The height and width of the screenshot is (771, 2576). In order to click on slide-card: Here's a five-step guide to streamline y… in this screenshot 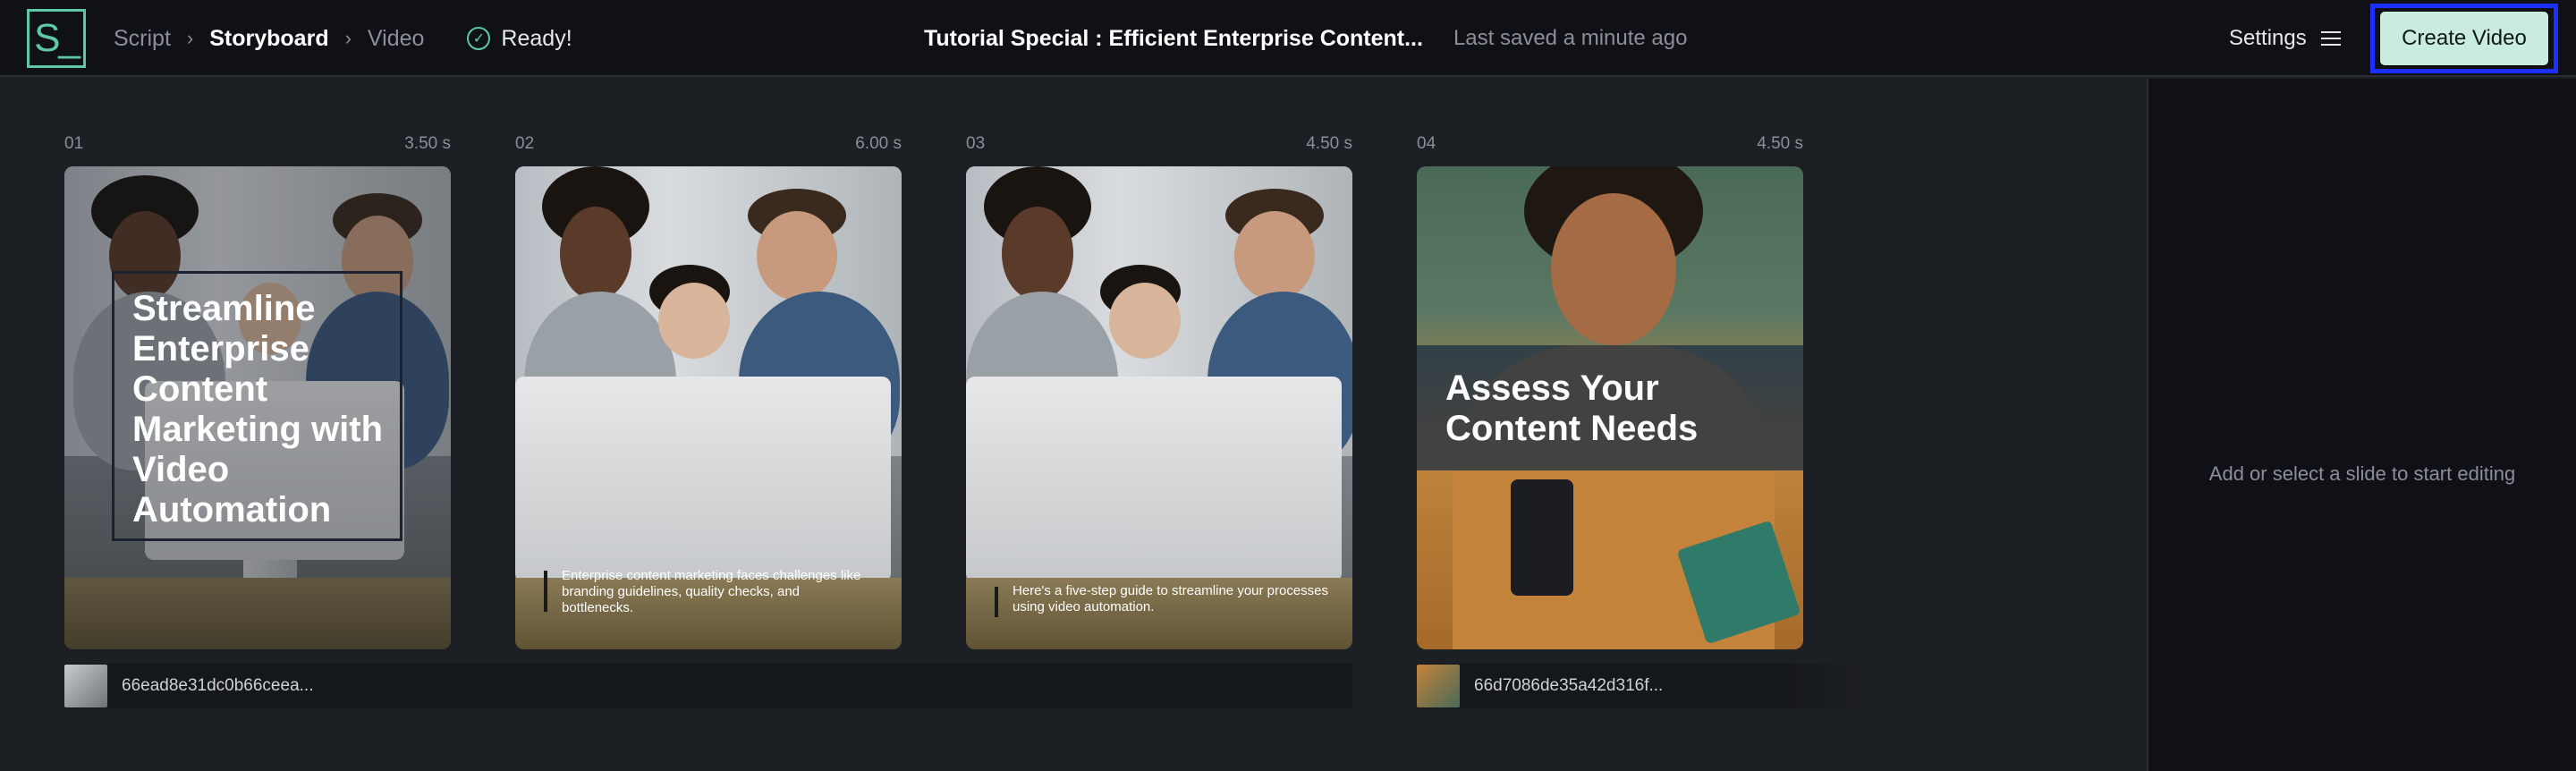, I will do `click(1159, 407)`.